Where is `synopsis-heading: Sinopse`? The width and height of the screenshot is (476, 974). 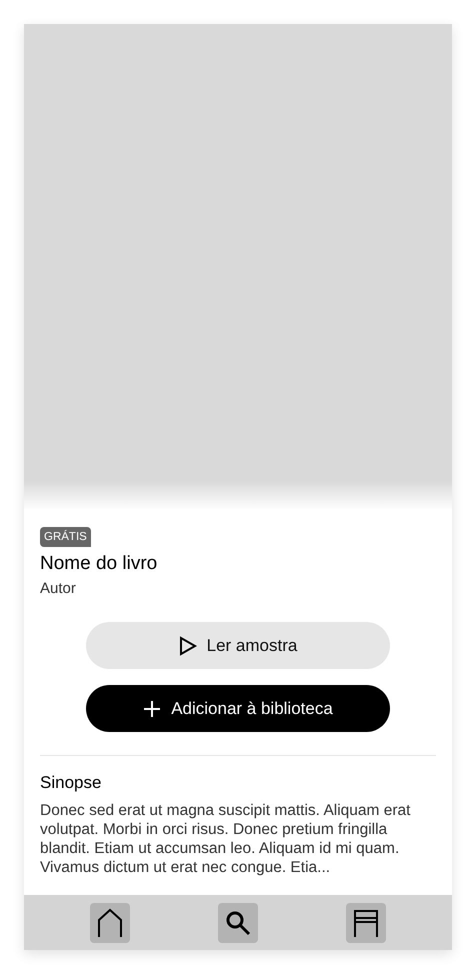 synopsis-heading: Sinopse is located at coordinates (71, 783).